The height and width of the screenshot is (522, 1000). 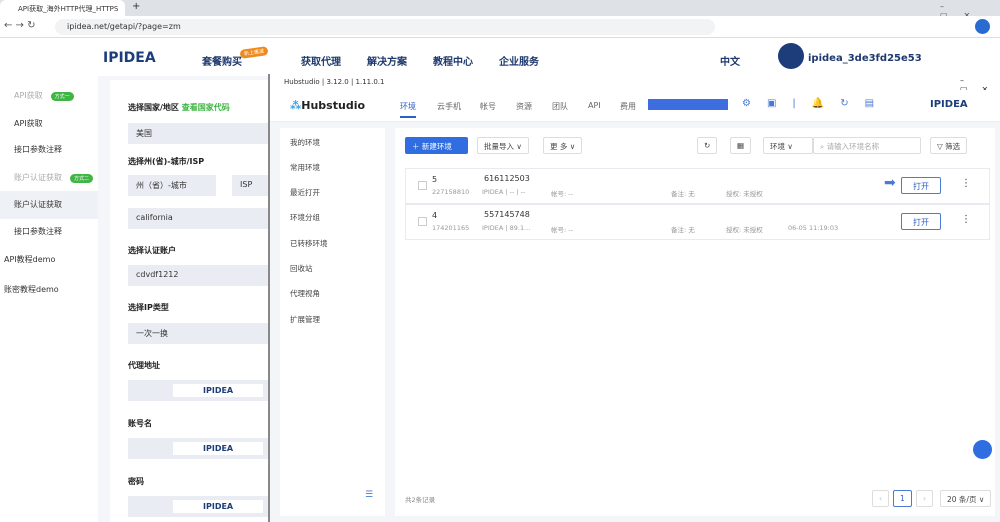 I want to click on float-help-button, so click(x=982, y=449).